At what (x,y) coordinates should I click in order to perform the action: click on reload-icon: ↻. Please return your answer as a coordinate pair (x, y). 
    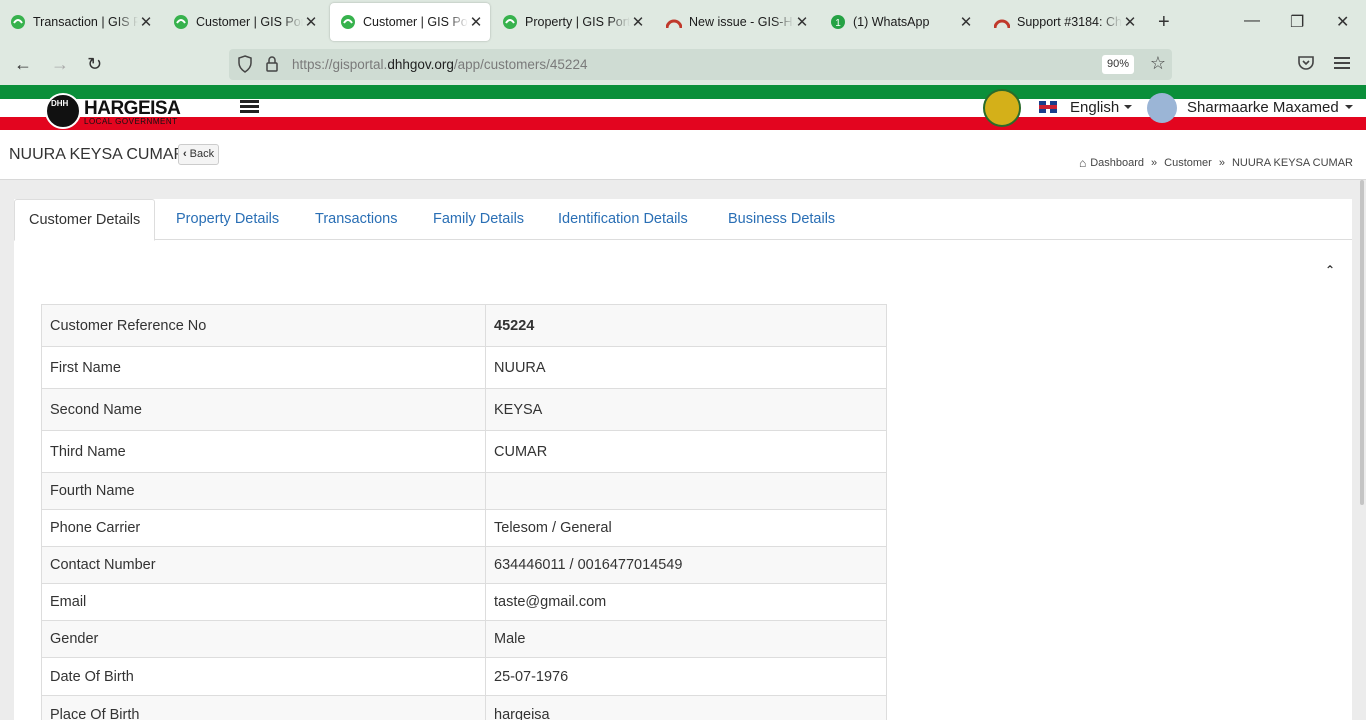
    Looking at the image, I should click on (94, 64).